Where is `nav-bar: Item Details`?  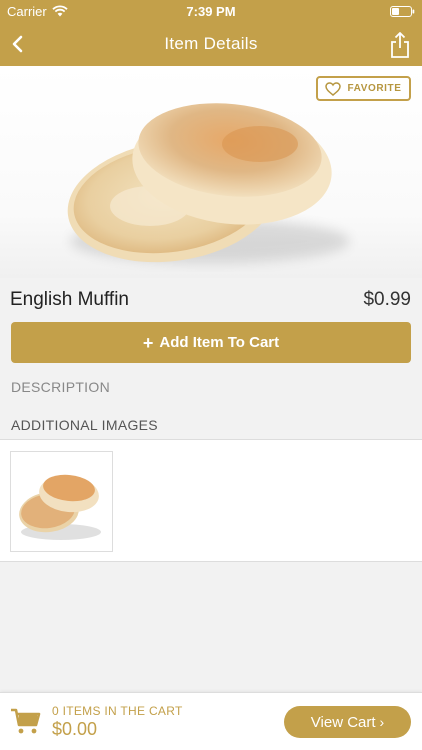
nav-bar: Item Details is located at coordinates (211, 44).